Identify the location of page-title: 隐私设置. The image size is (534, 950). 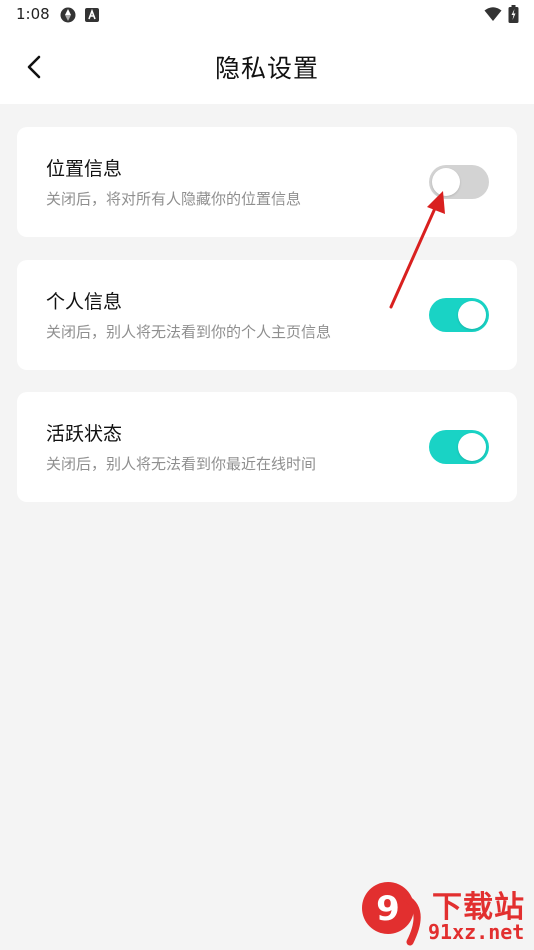
(266, 68).